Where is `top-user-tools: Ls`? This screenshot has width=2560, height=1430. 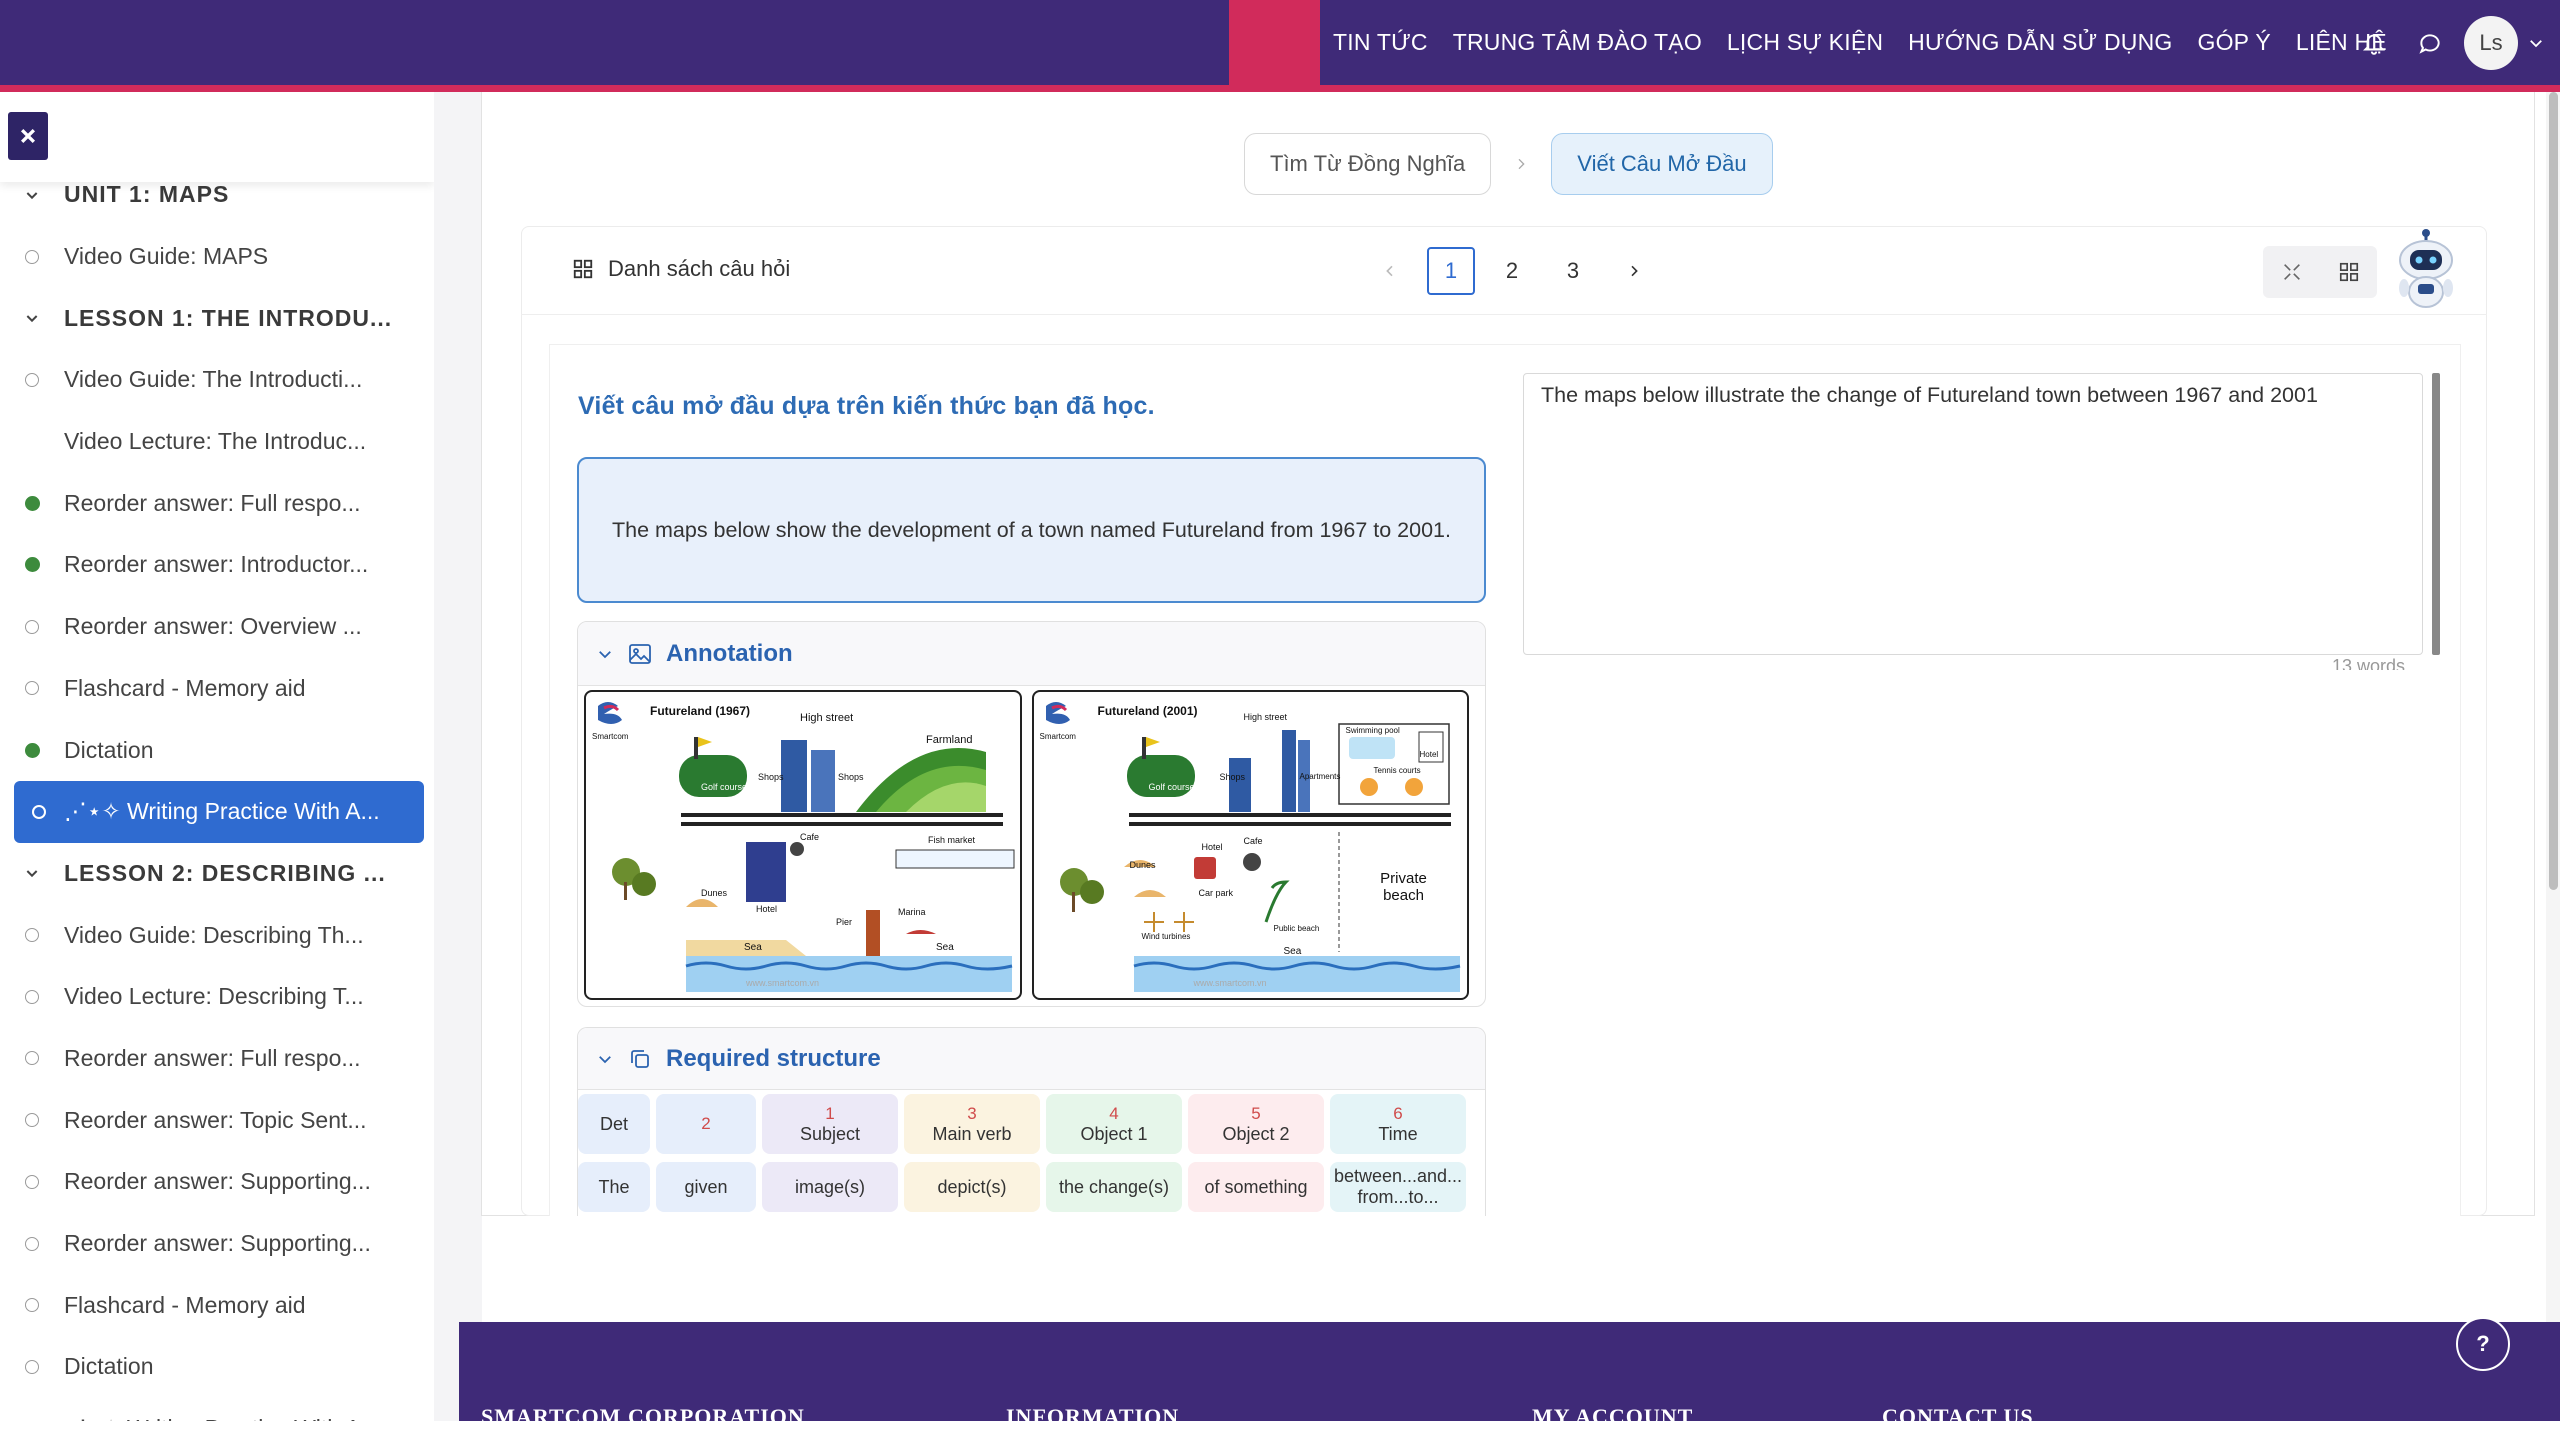 top-user-tools: Ls is located at coordinates (2453, 42).